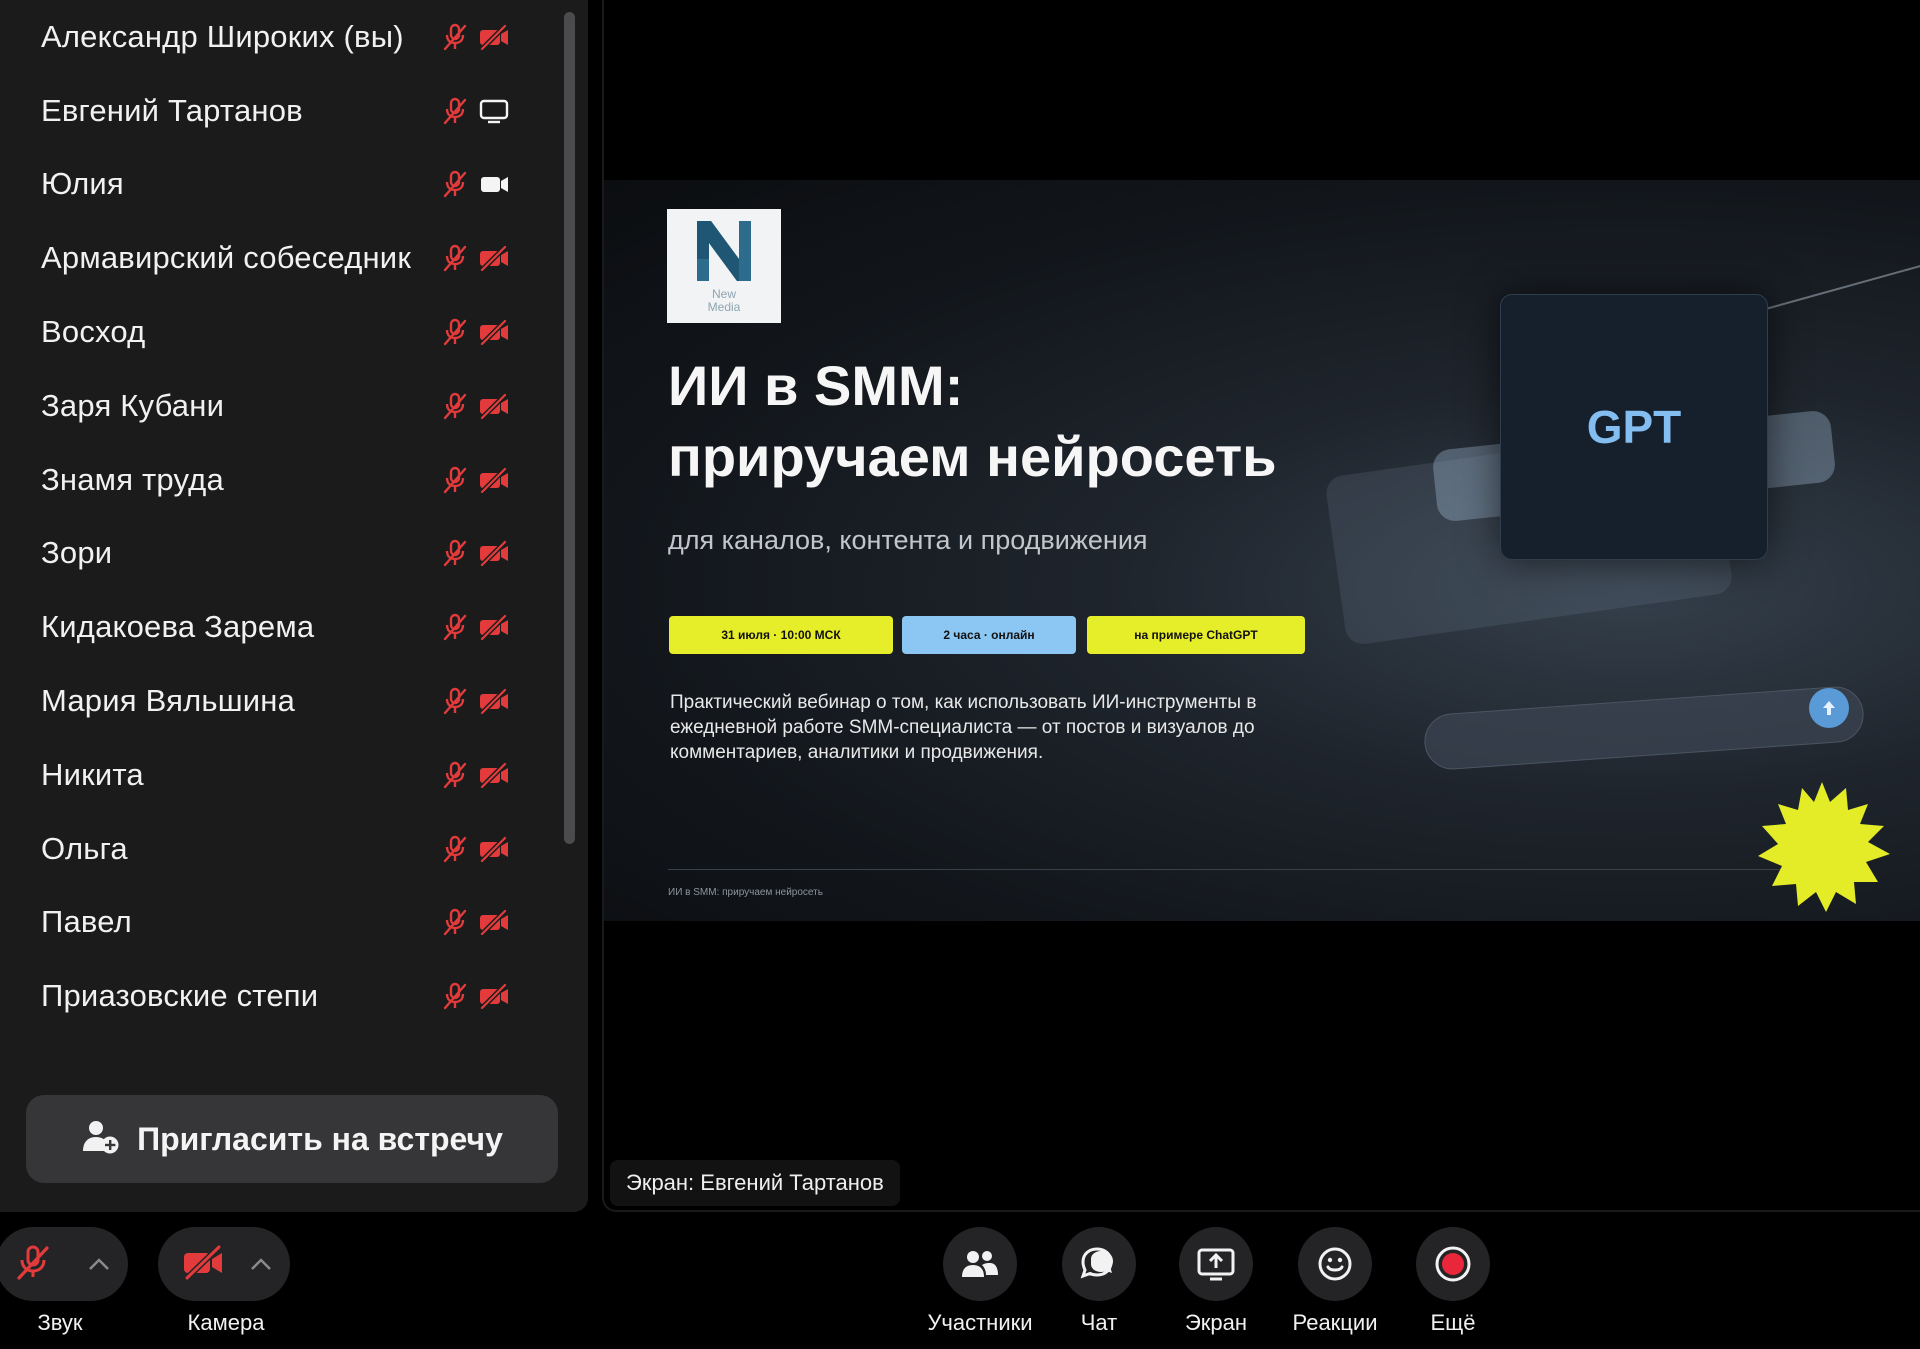 The width and height of the screenshot is (1920, 1349). I want to click on participant-row: Знамя труда, so click(280, 480).